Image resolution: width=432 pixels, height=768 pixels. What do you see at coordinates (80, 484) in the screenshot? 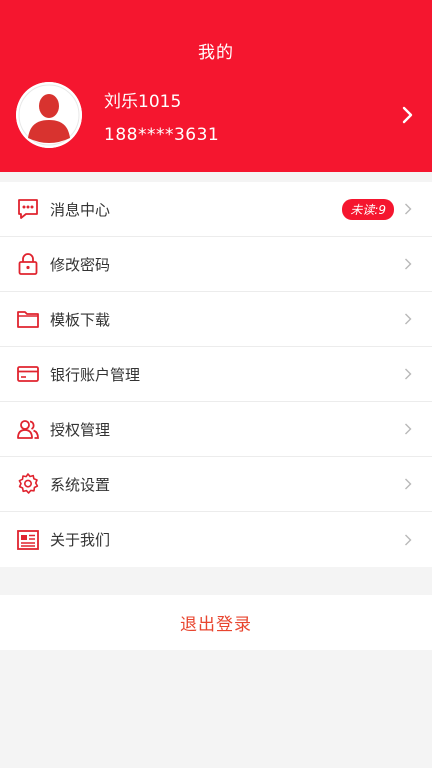
I see `menu-item-label: 系统设置` at bounding box center [80, 484].